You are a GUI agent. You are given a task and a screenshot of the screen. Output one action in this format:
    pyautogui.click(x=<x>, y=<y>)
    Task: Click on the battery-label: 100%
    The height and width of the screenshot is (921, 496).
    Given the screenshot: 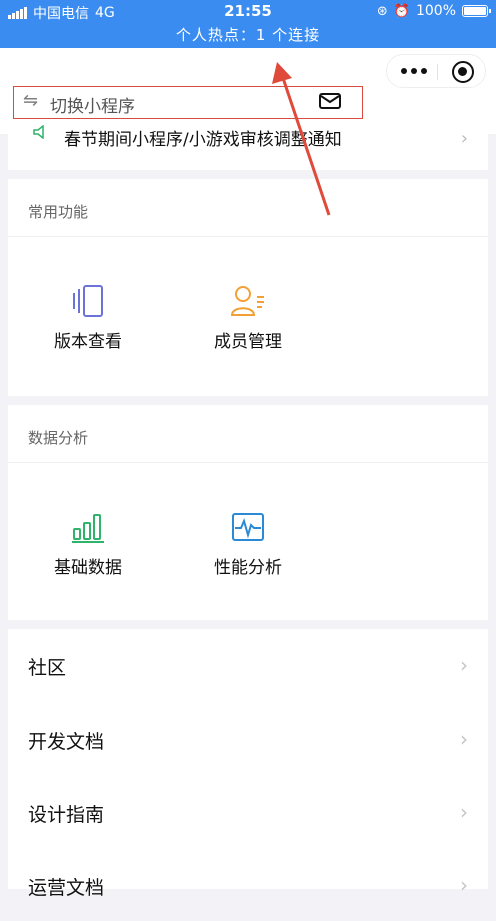 What is the action you would take?
    pyautogui.click(x=435, y=11)
    